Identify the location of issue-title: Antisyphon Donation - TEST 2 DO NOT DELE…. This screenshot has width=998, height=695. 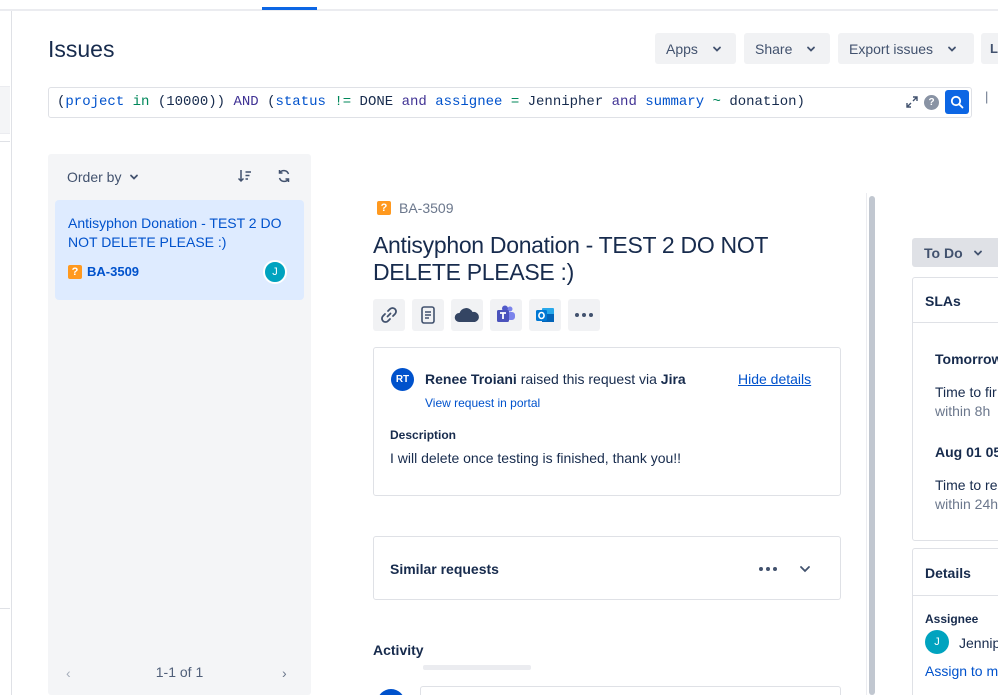
(570, 258).